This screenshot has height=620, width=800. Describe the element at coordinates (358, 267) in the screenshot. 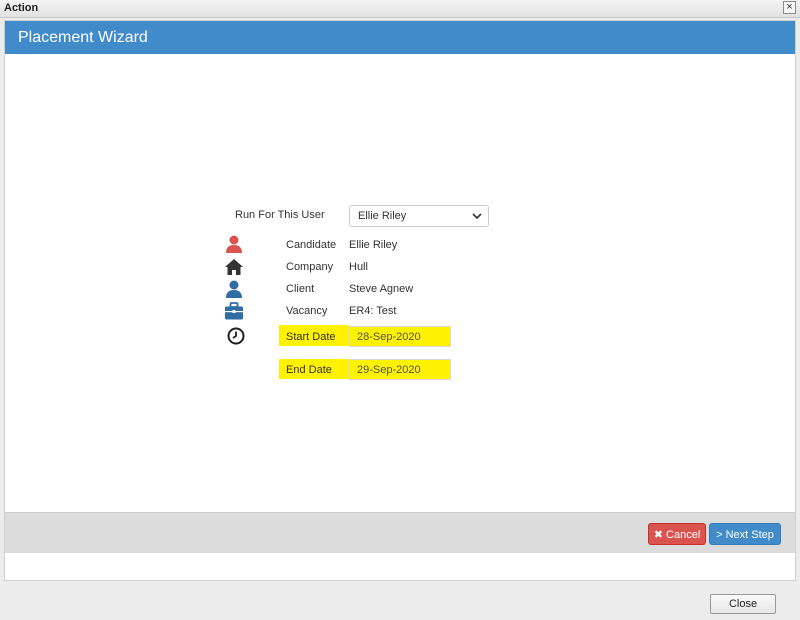

I see `company-value: Hull` at that location.